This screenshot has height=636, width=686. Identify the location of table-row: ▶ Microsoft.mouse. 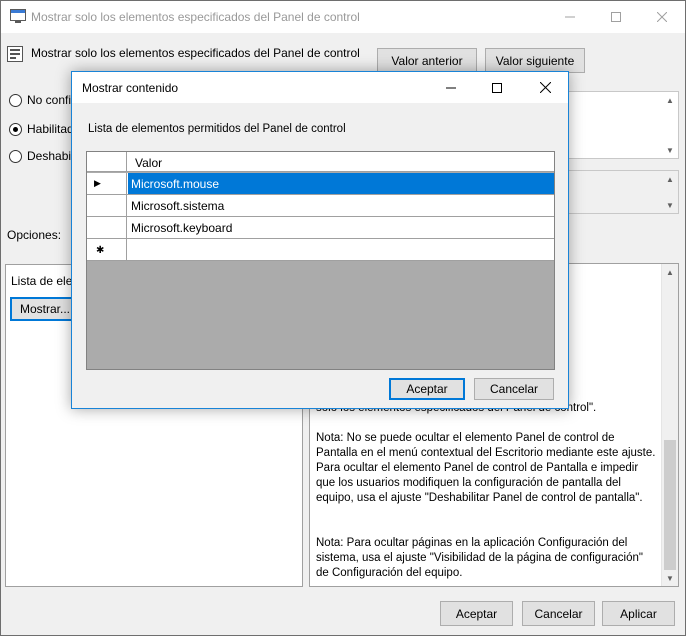
(320, 184).